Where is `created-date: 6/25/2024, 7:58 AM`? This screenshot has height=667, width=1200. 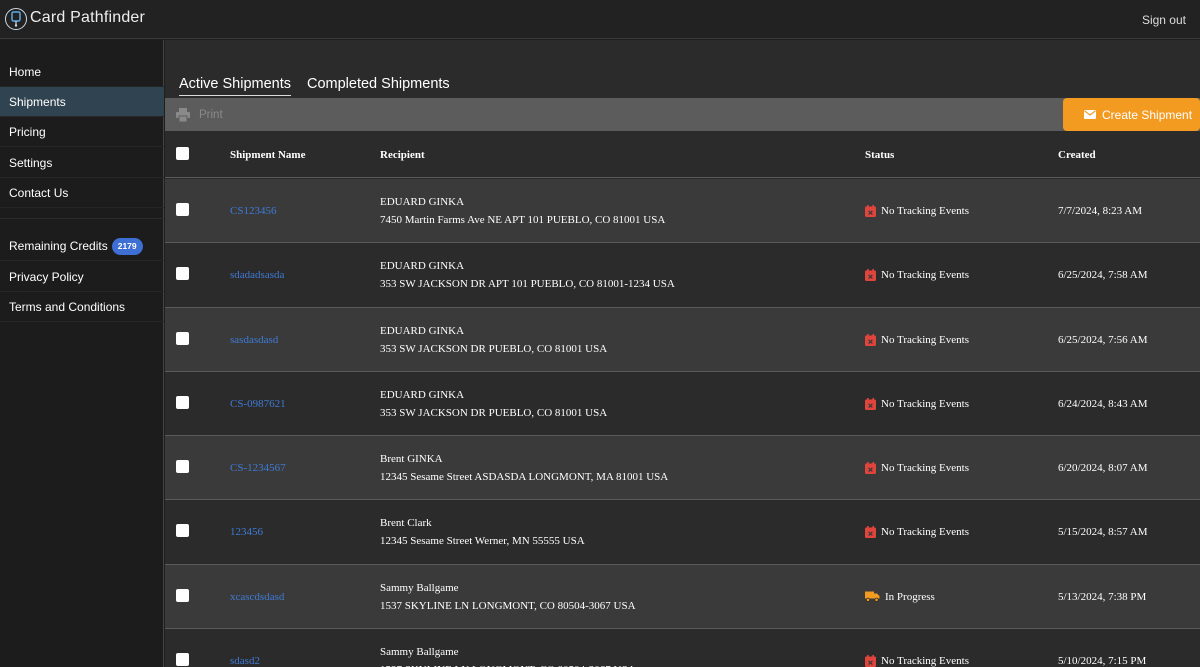
created-date: 6/25/2024, 7:58 AM is located at coordinates (1103, 275).